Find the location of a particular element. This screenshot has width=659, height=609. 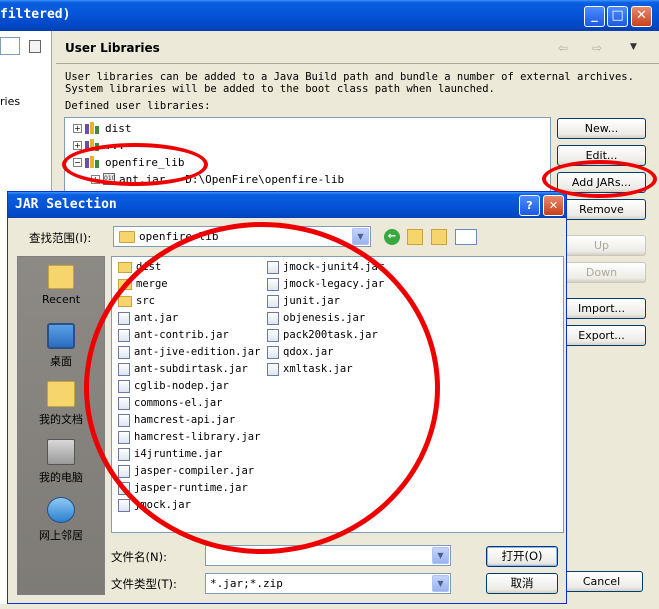

tree-item-user-libraries: ries is located at coordinates (10, 101).